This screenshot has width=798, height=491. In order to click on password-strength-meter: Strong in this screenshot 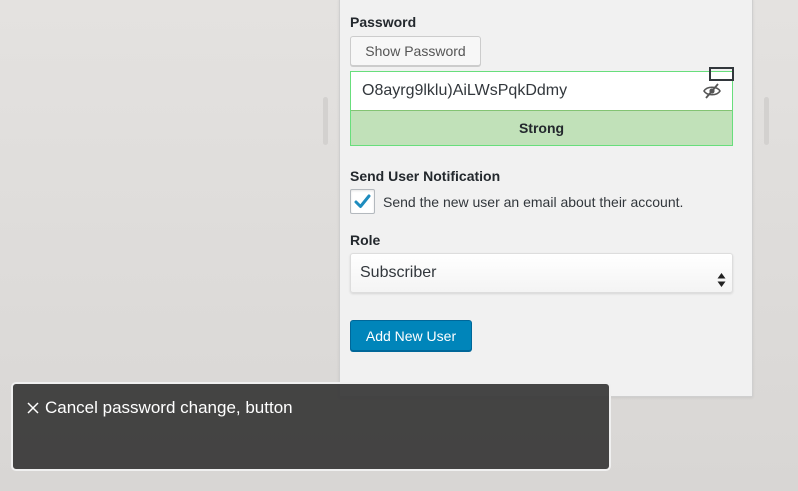, I will do `click(541, 127)`.